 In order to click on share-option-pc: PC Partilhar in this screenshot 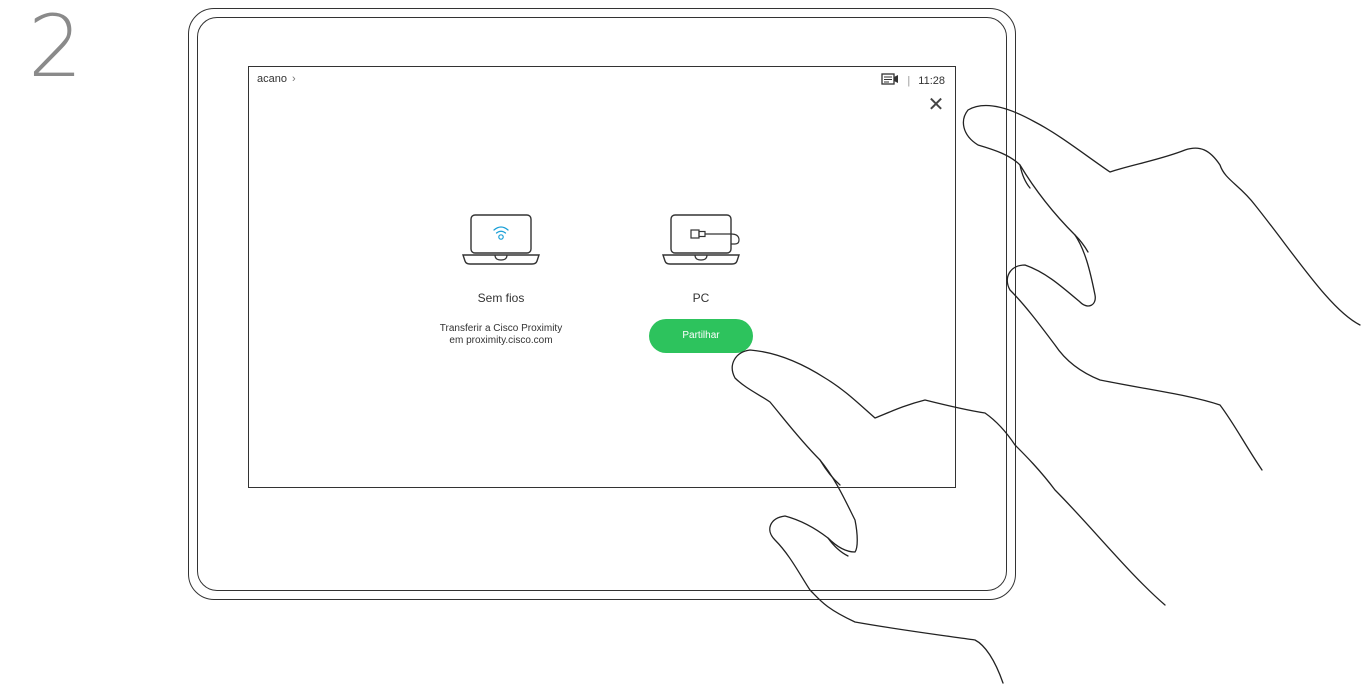, I will do `click(701, 283)`.